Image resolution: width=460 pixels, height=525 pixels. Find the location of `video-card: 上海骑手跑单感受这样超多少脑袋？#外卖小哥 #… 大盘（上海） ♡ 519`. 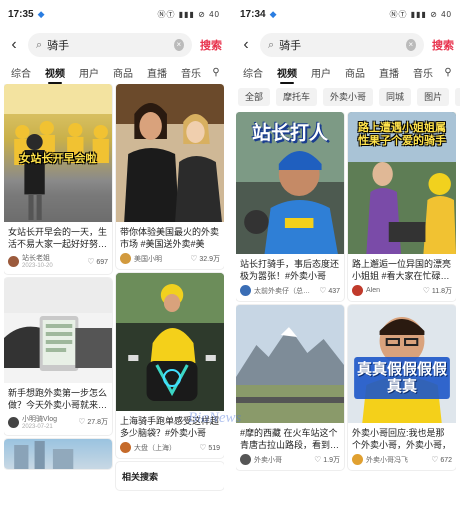

video-card: 上海骑手跑单感受这样超多少脑袋？#外卖小哥 #… 大盘（上海） ♡ 519 is located at coordinates (170, 365).